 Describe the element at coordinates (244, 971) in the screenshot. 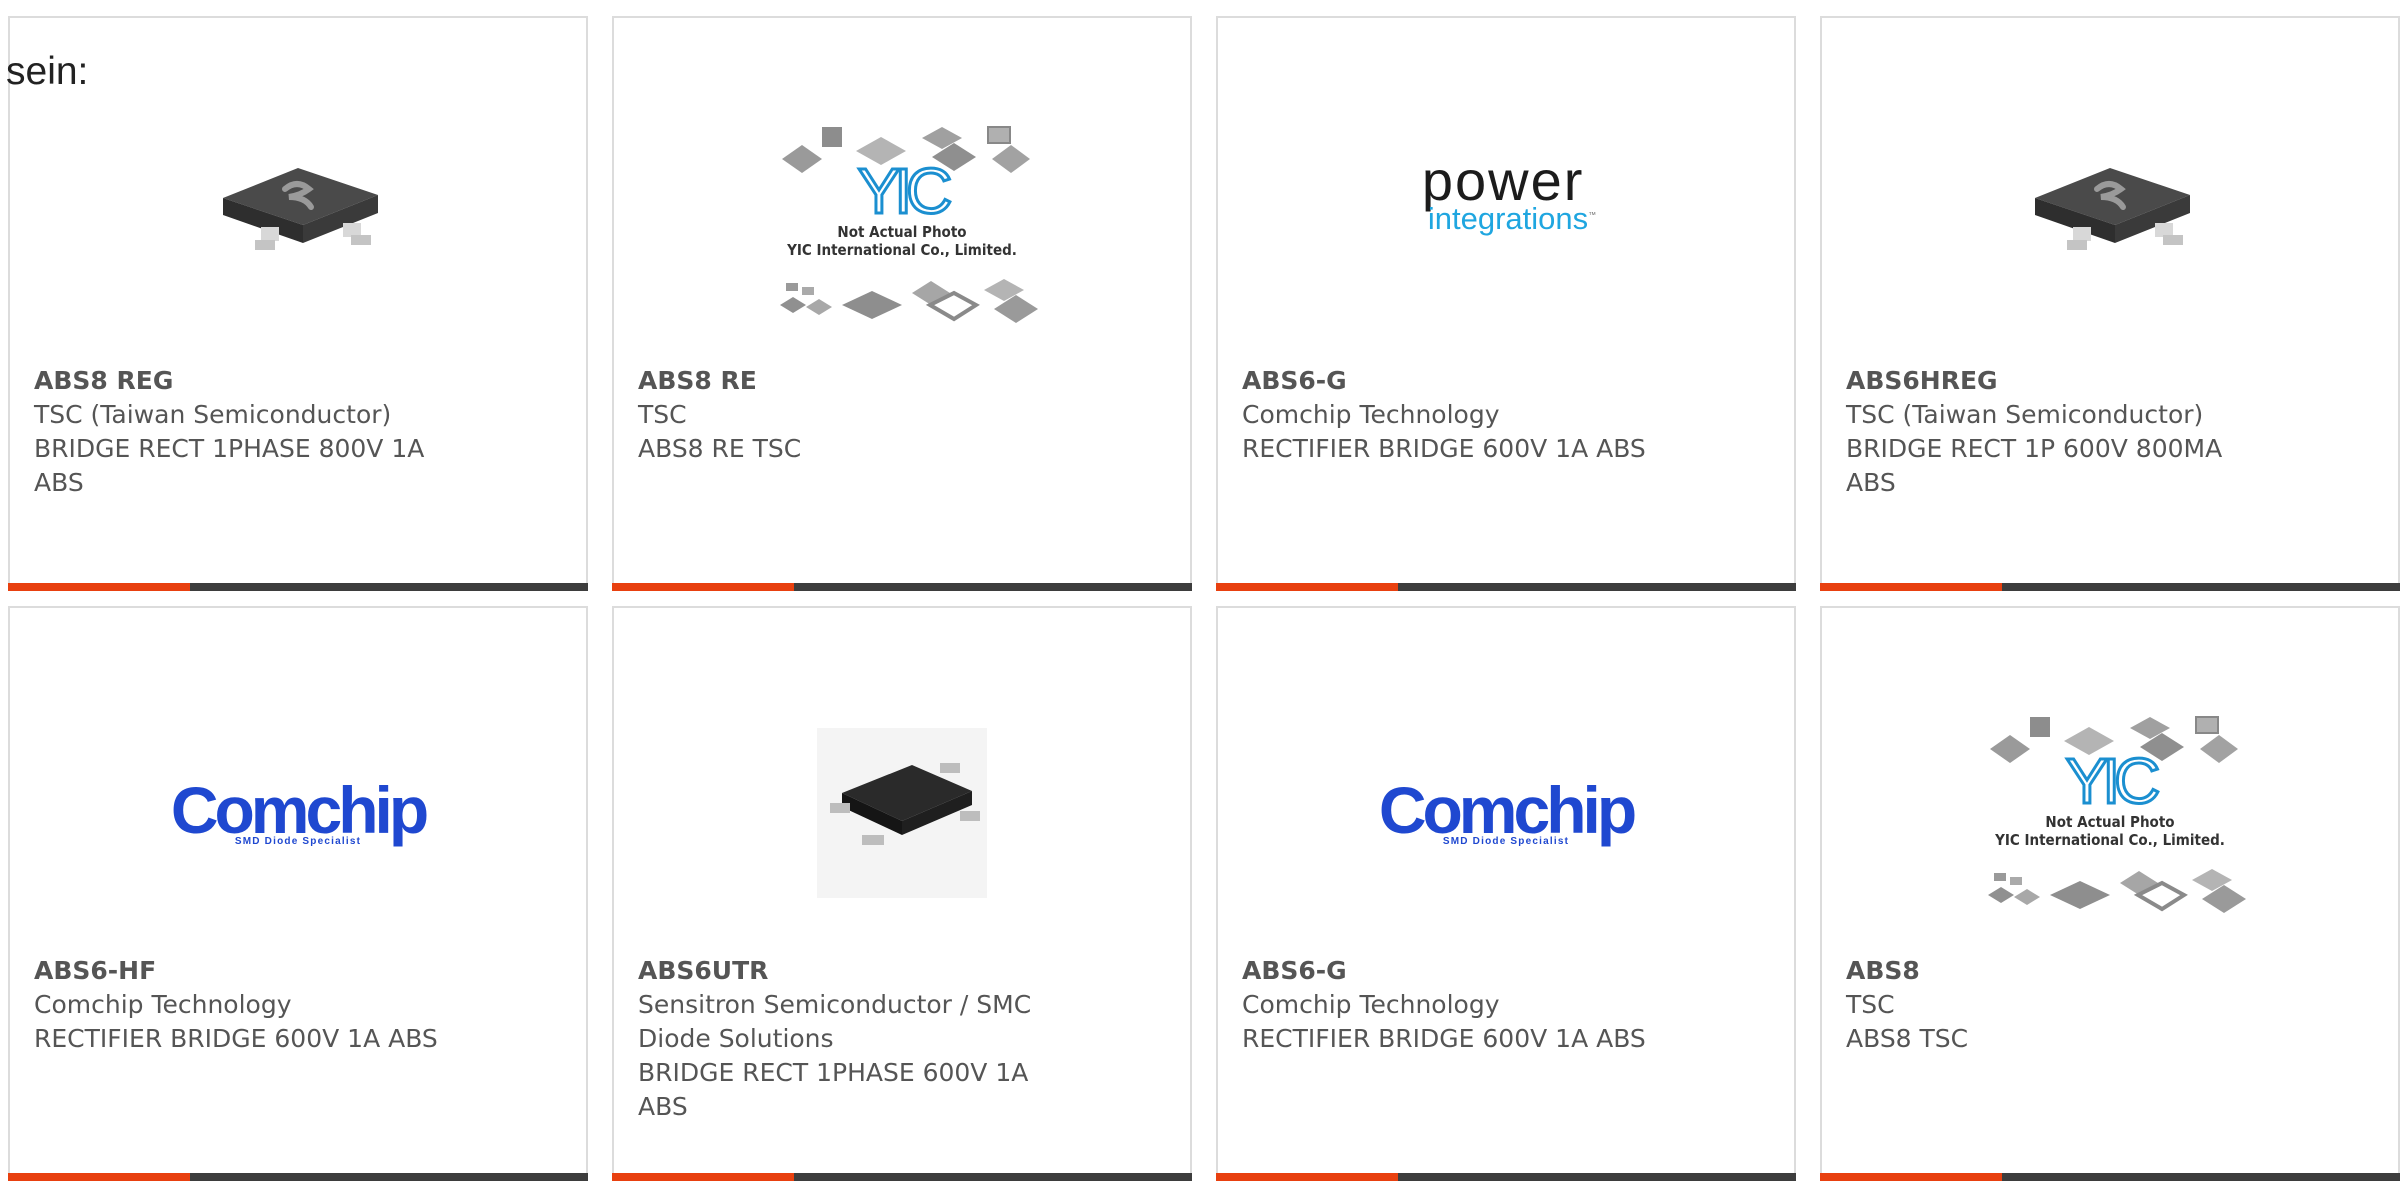

I see `part-number: ABS6-HF` at that location.